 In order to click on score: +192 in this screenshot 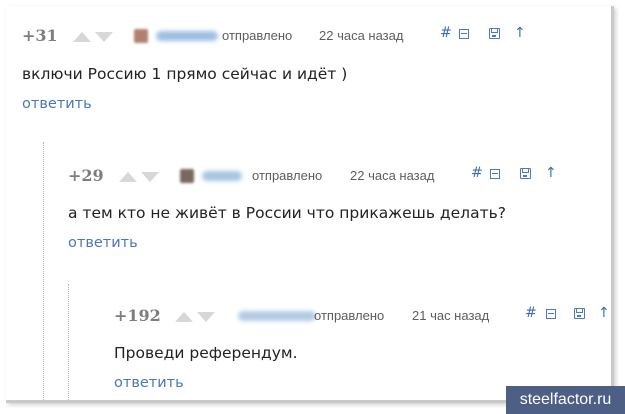, I will do `click(137, 315)`.